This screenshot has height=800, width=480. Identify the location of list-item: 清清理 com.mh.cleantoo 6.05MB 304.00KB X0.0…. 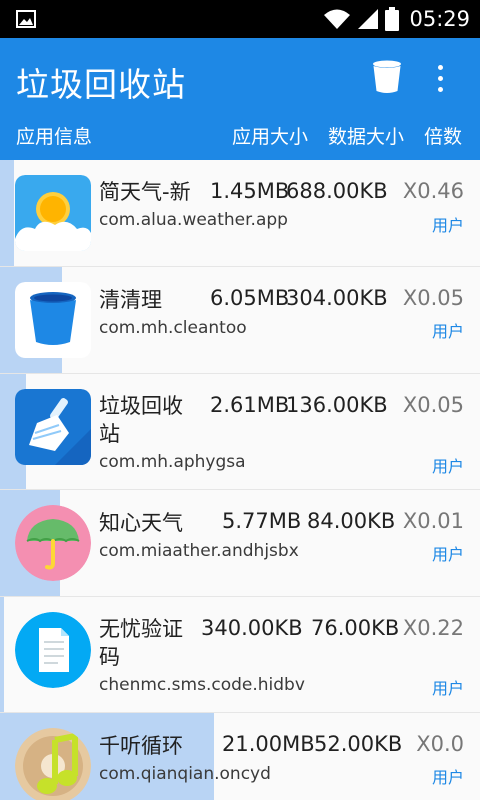
(240, 320).